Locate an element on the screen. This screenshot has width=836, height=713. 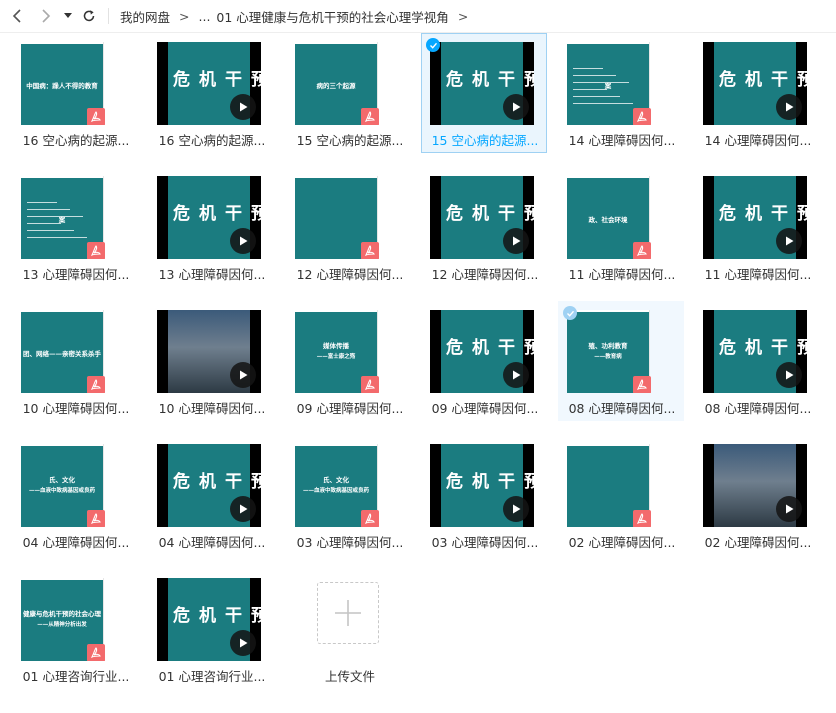
back-button is located at coordinates (17, 16).